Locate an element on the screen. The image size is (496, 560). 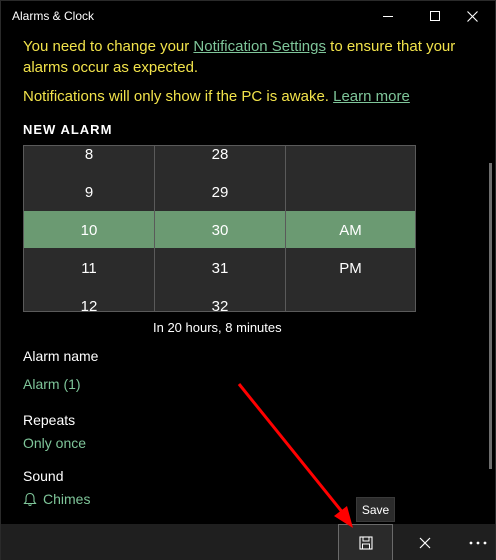
close-window-button is located at coordinates (472, 16).